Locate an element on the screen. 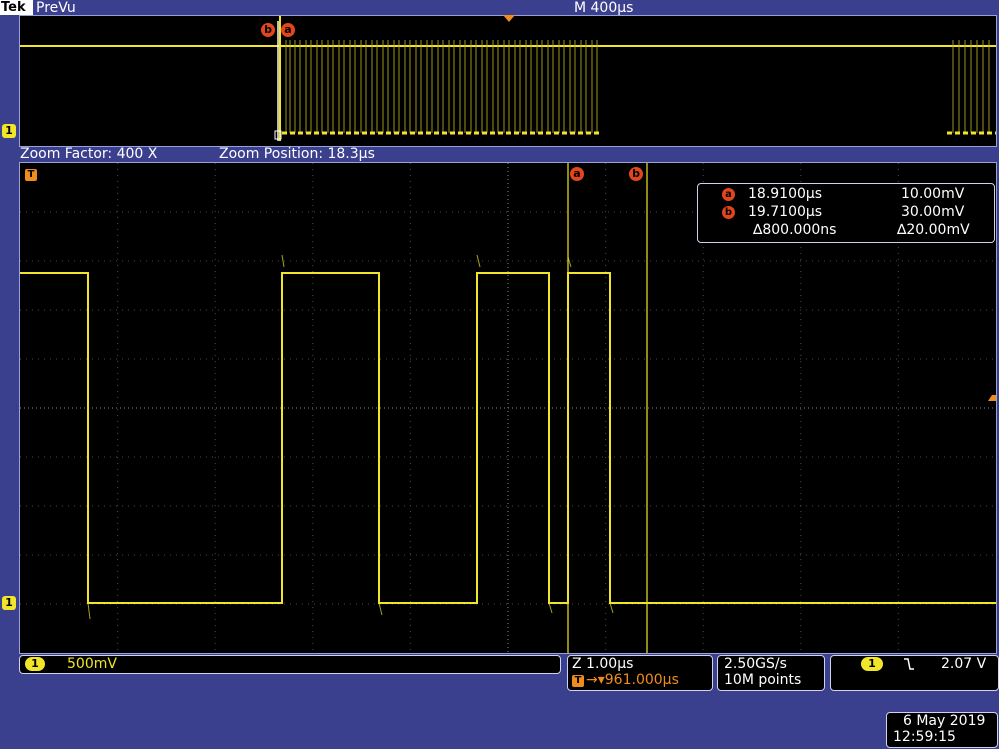 The height and width of the screenshot is (749, 999). acquisition-mode: PreVu is located at coordinates (56, 8).